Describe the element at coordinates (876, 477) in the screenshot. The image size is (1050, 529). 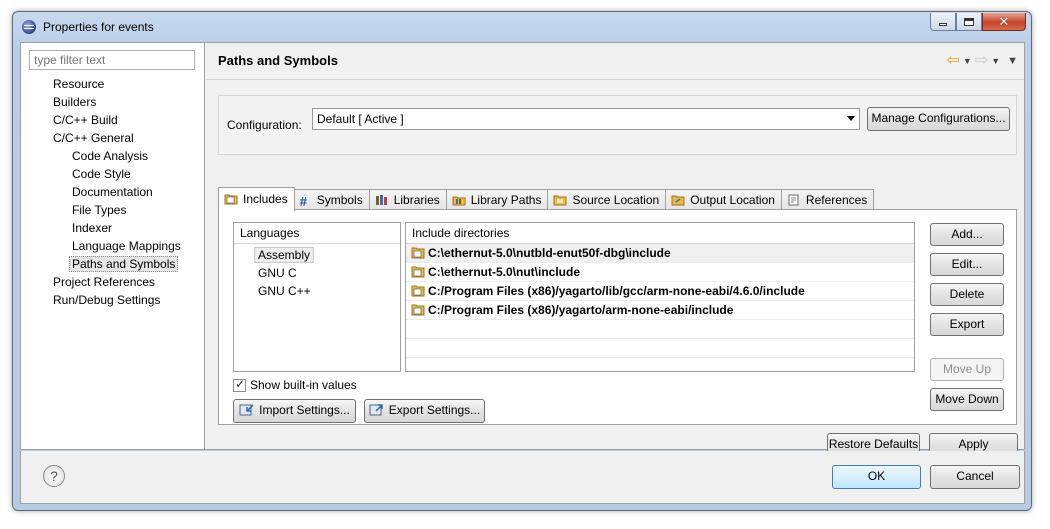
I see `ok-button: OK` at that location.